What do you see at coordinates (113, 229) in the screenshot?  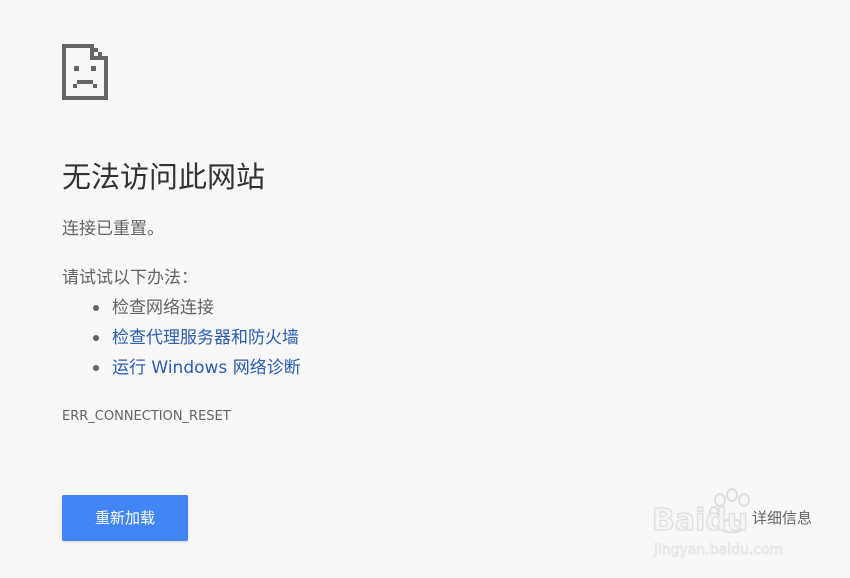 I see `error-message: 连接已重置。` at bounding box center [113, 229].